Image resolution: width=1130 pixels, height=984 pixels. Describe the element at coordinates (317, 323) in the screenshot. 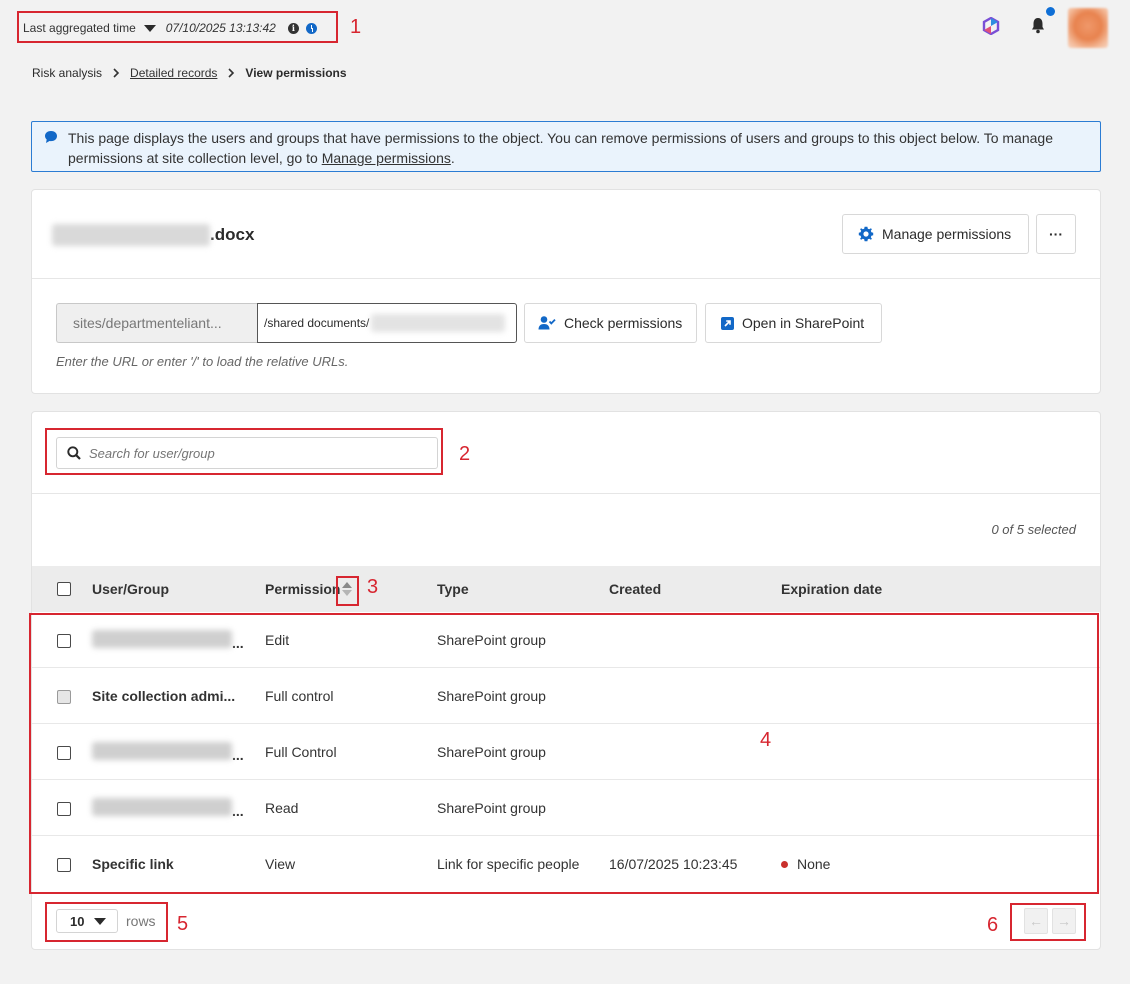

I see `url-path-value: /shared documents/` at that location.